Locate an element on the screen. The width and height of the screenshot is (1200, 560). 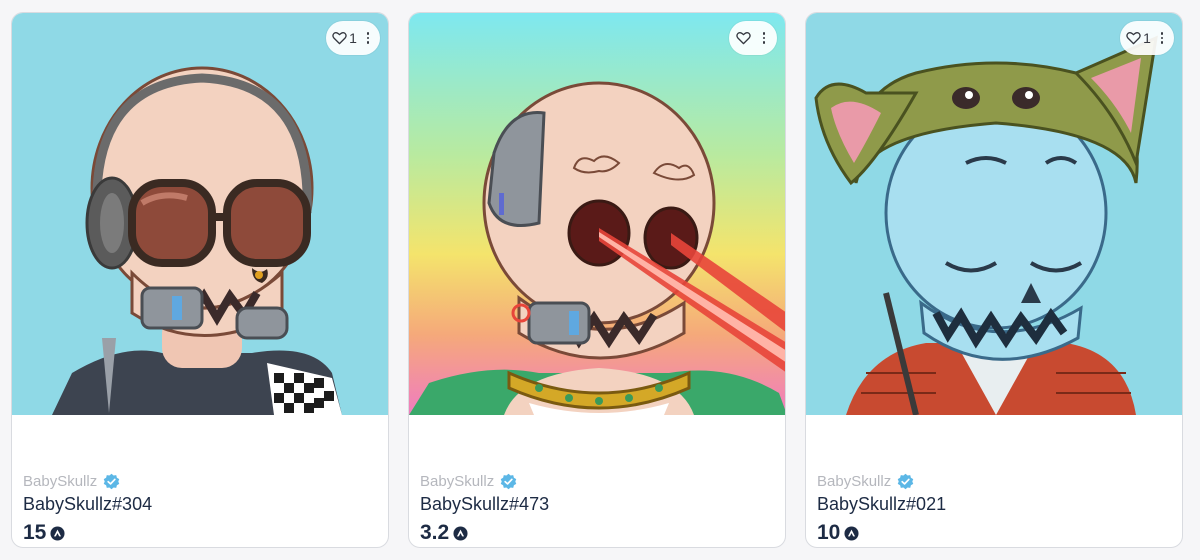
price-row: 3.2 is located at coordinates (597, 533).